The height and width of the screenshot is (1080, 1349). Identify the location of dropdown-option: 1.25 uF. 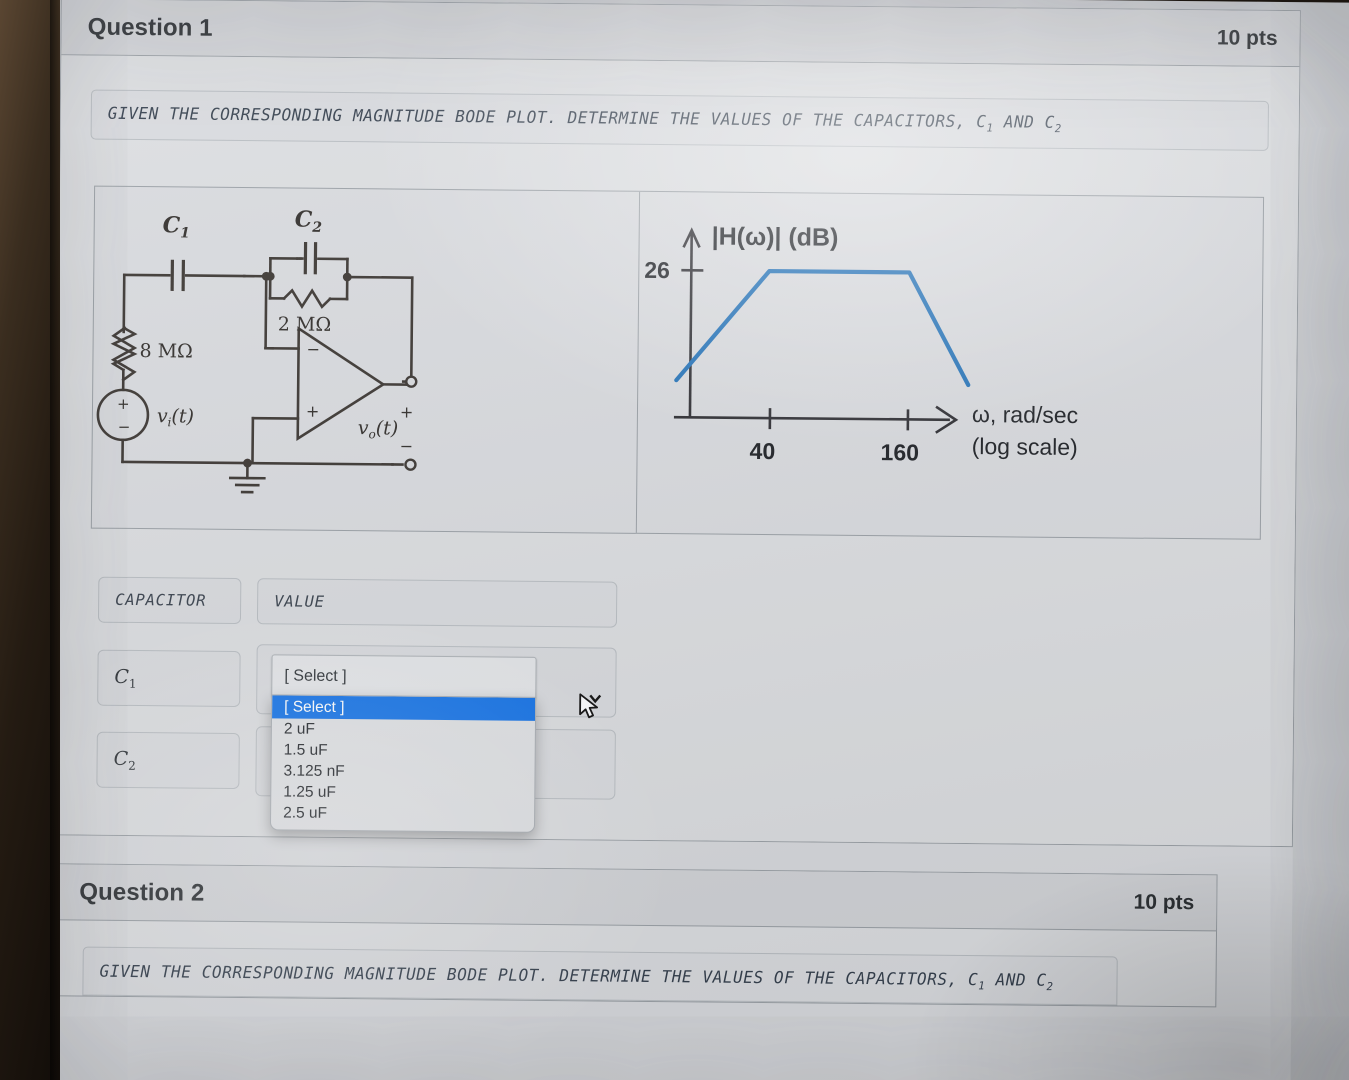
(402, 794).